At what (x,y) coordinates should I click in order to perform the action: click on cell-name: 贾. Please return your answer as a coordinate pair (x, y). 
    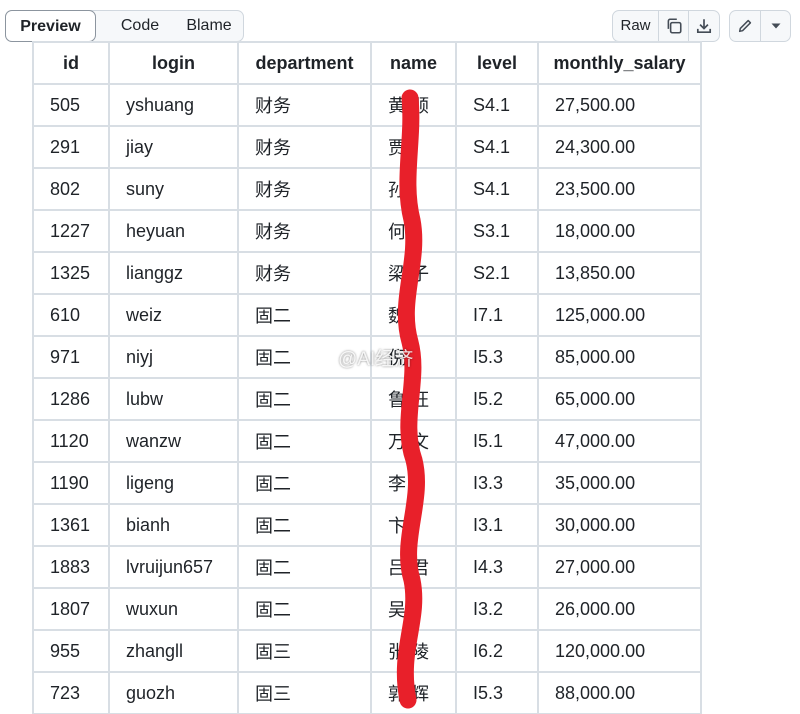
    Looking at the image, I should click on (413, 147).